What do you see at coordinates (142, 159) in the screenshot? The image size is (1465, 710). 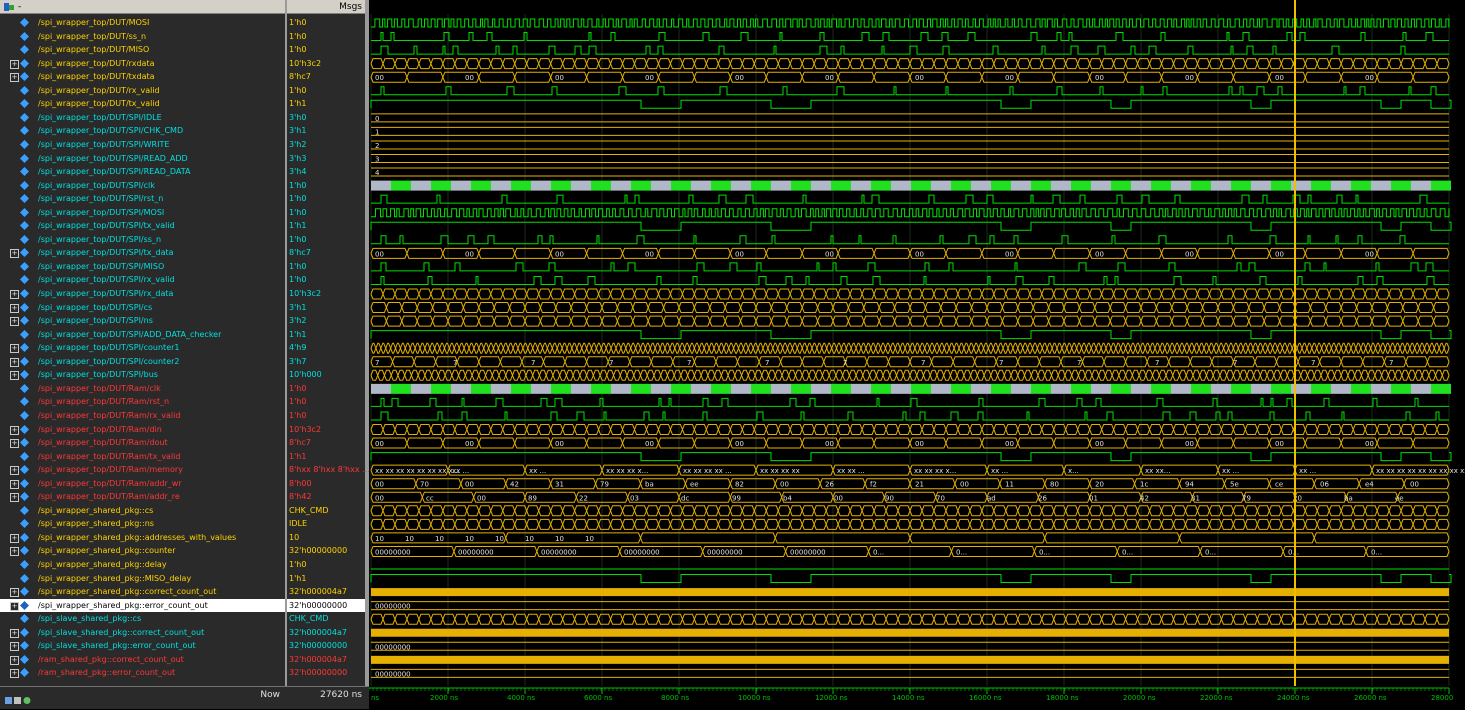 I see `signal-row: /spi_wrapper_top/DUT/SPI/READ_ADD` at bounding box center [142, 159].